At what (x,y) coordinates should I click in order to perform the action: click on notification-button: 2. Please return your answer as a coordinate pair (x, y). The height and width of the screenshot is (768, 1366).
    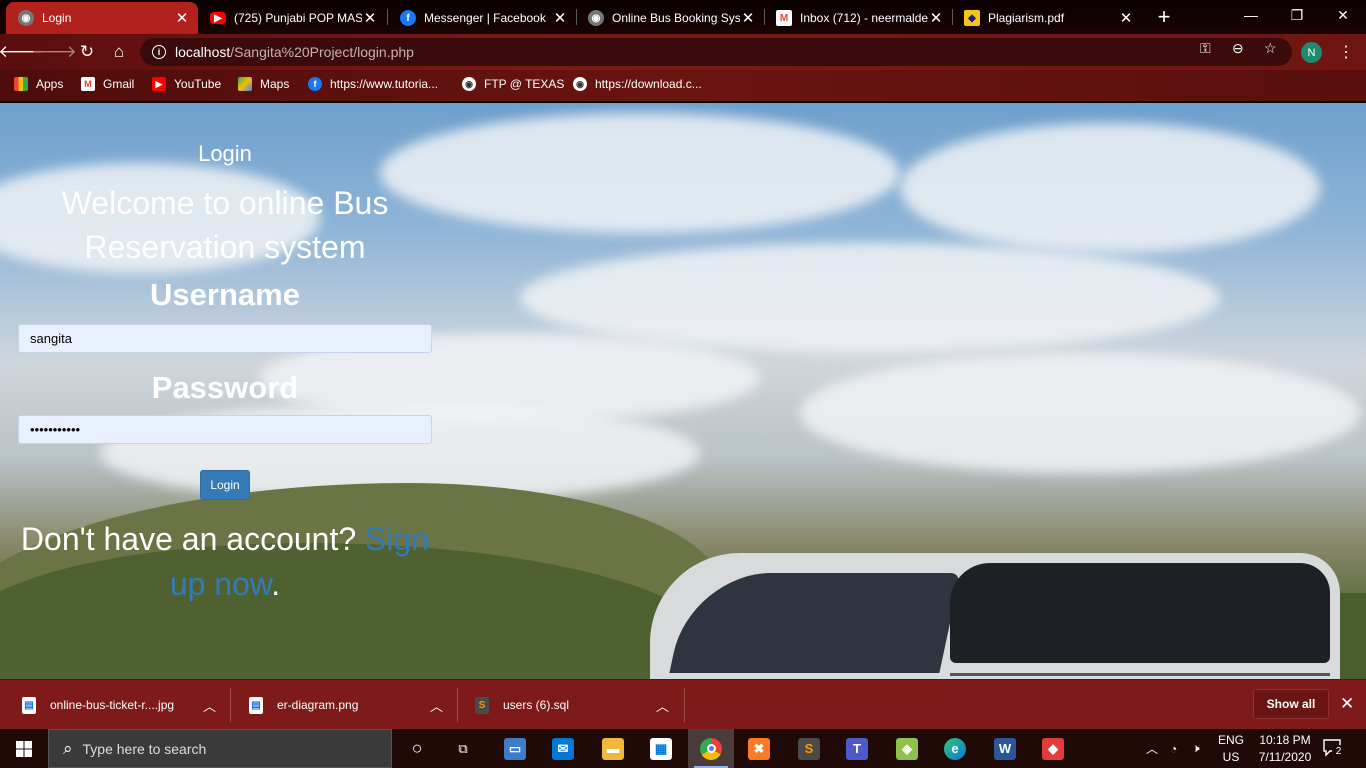
    Looking at the image, I should click on (1334, 748).